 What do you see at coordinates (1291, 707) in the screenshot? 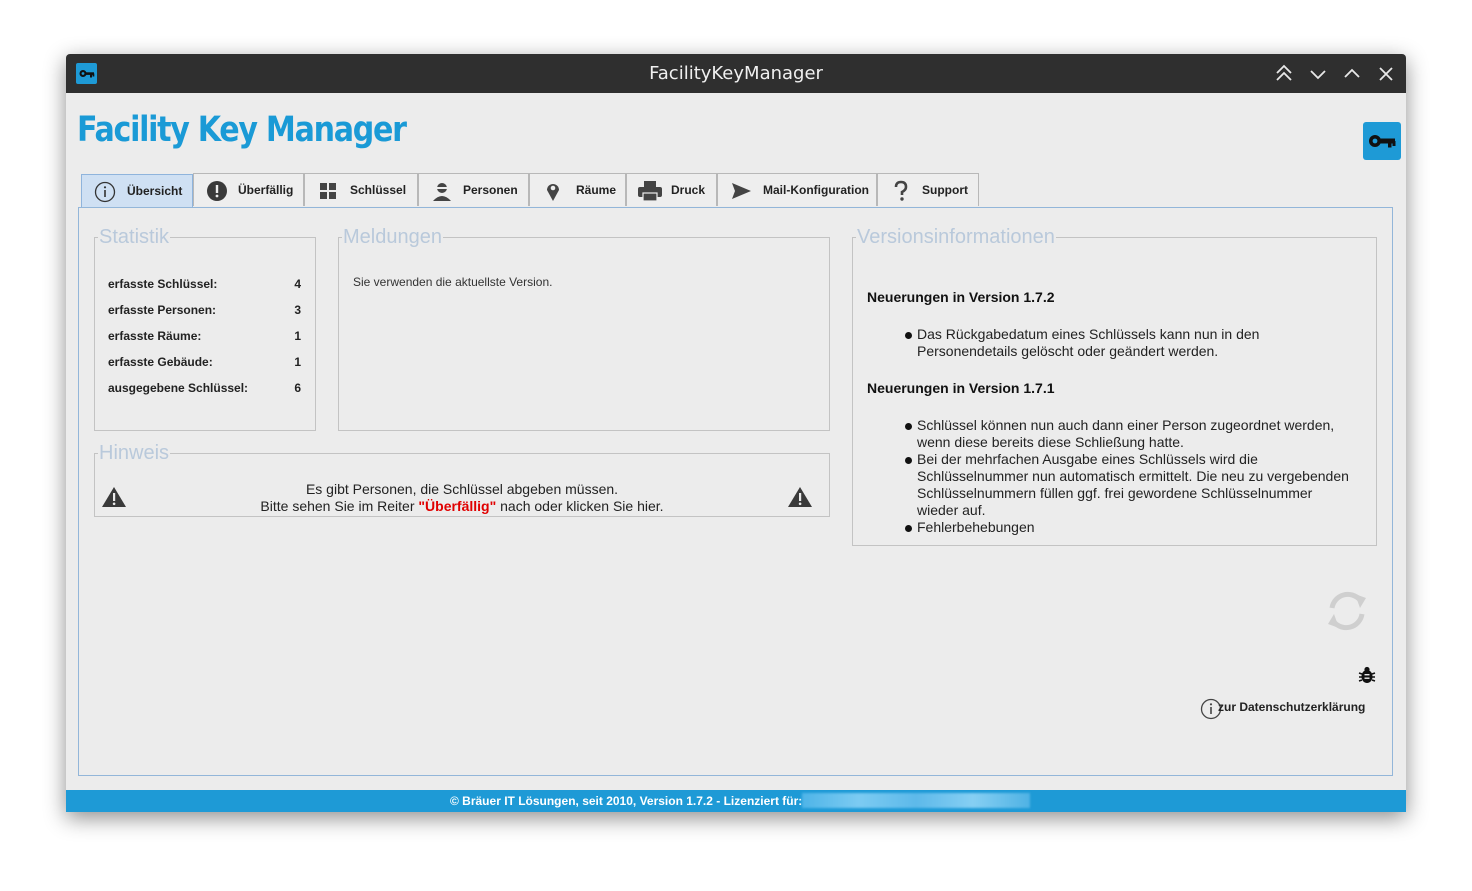
I see `datenschutz-link: zur Datenschutzerklärung` at bounding box center [1291, 707].